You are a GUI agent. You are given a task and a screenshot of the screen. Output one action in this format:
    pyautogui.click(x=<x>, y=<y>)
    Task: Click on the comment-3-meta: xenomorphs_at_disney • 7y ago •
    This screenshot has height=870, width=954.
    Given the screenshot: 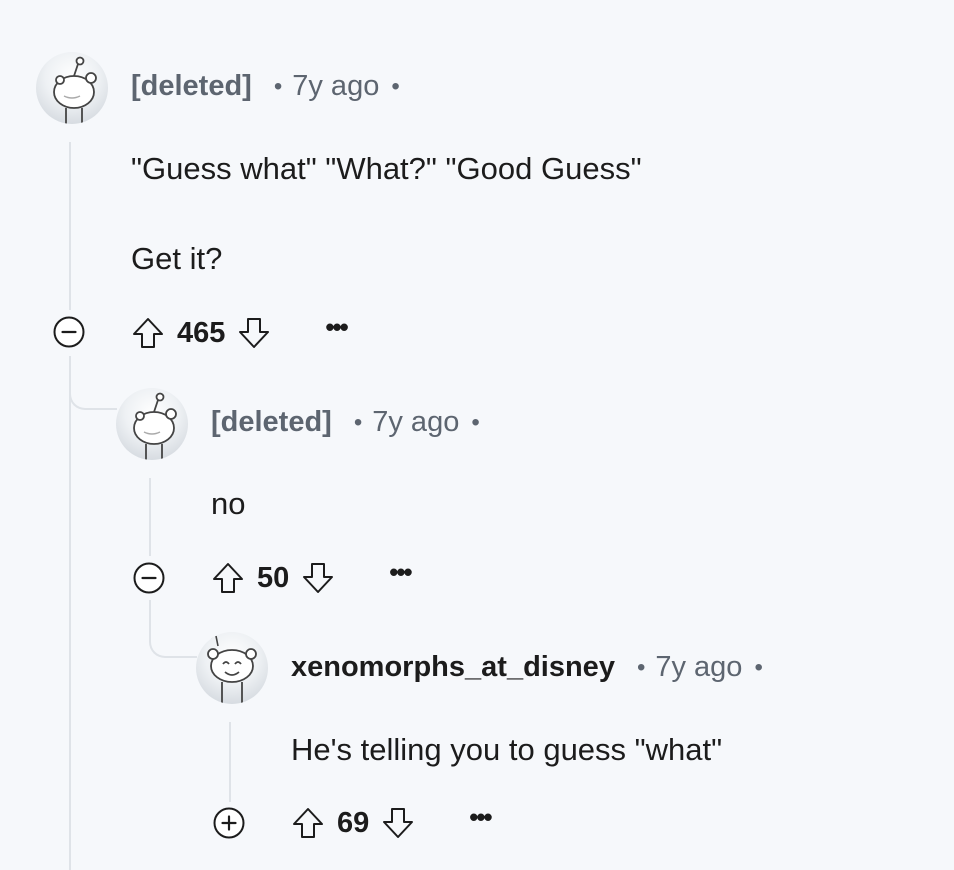 What is the action you would take?
    pyautogui.click(x=527, y=667)
    